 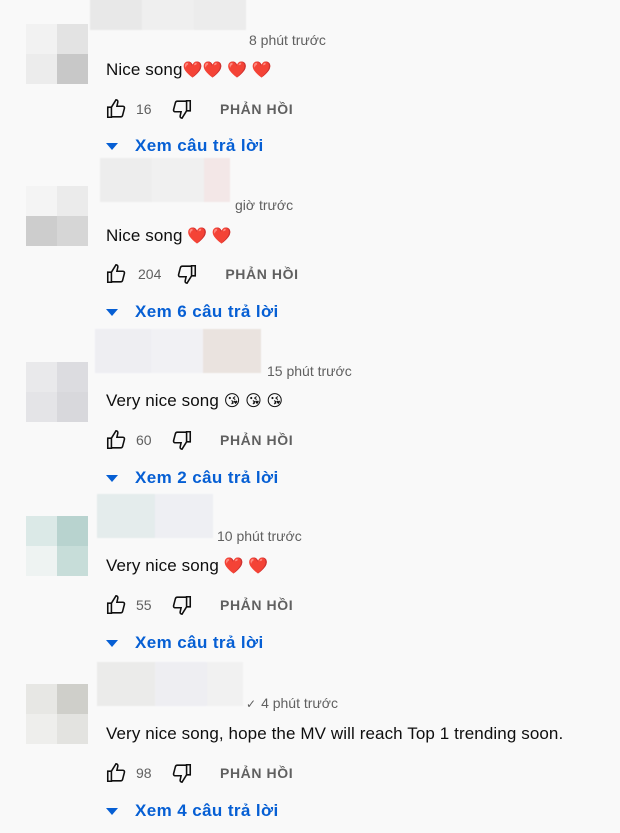 What do you see at coordinates (198, 605) in the screenshot?
I see `comment-actions: 55 PHẢN HỒI` at bounding box center [198, 605].